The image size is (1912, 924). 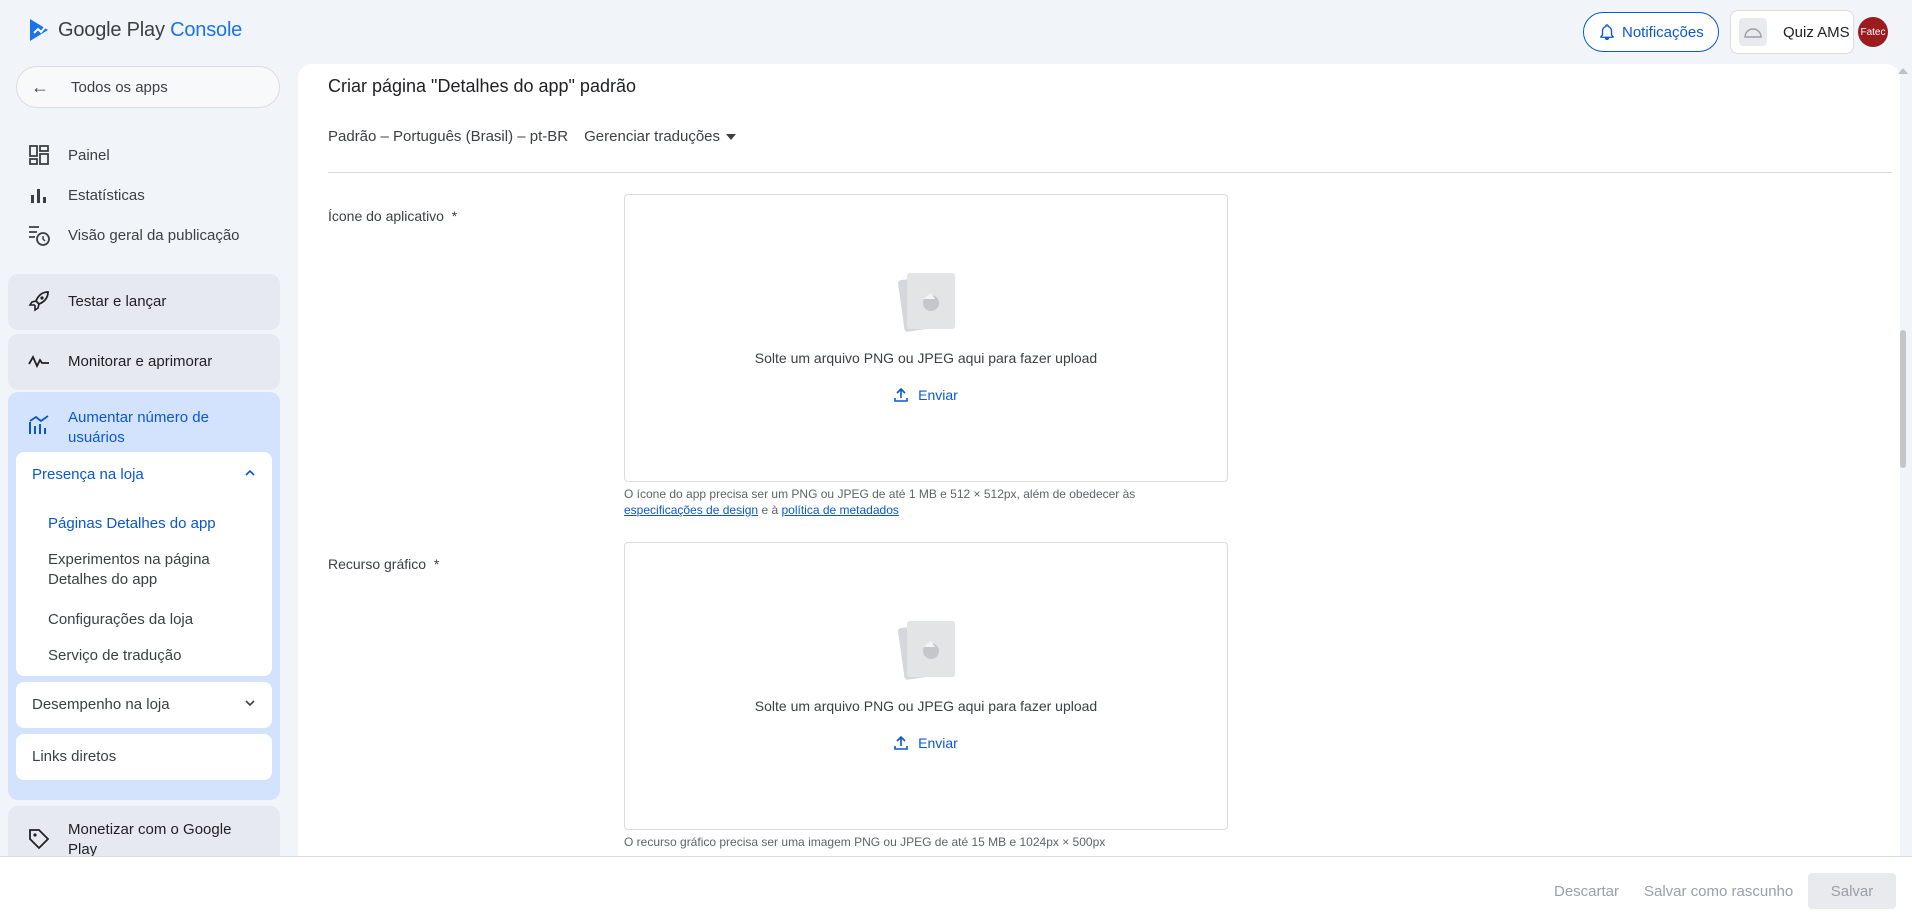 I want to click on play-console-logo-icon, so click(x=39, y=30).